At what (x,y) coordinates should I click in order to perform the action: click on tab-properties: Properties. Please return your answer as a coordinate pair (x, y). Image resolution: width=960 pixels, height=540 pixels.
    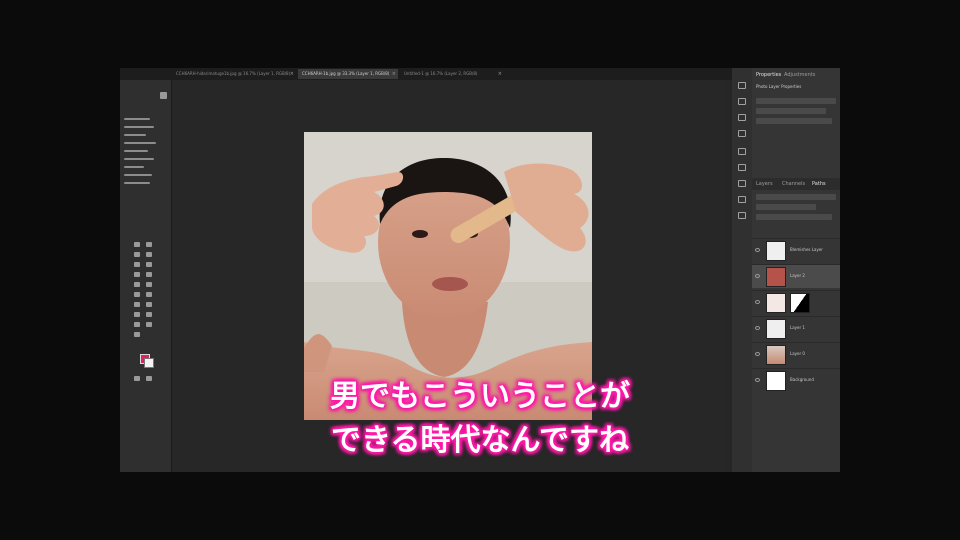
    Looking at the image, I should click on (768, 75).